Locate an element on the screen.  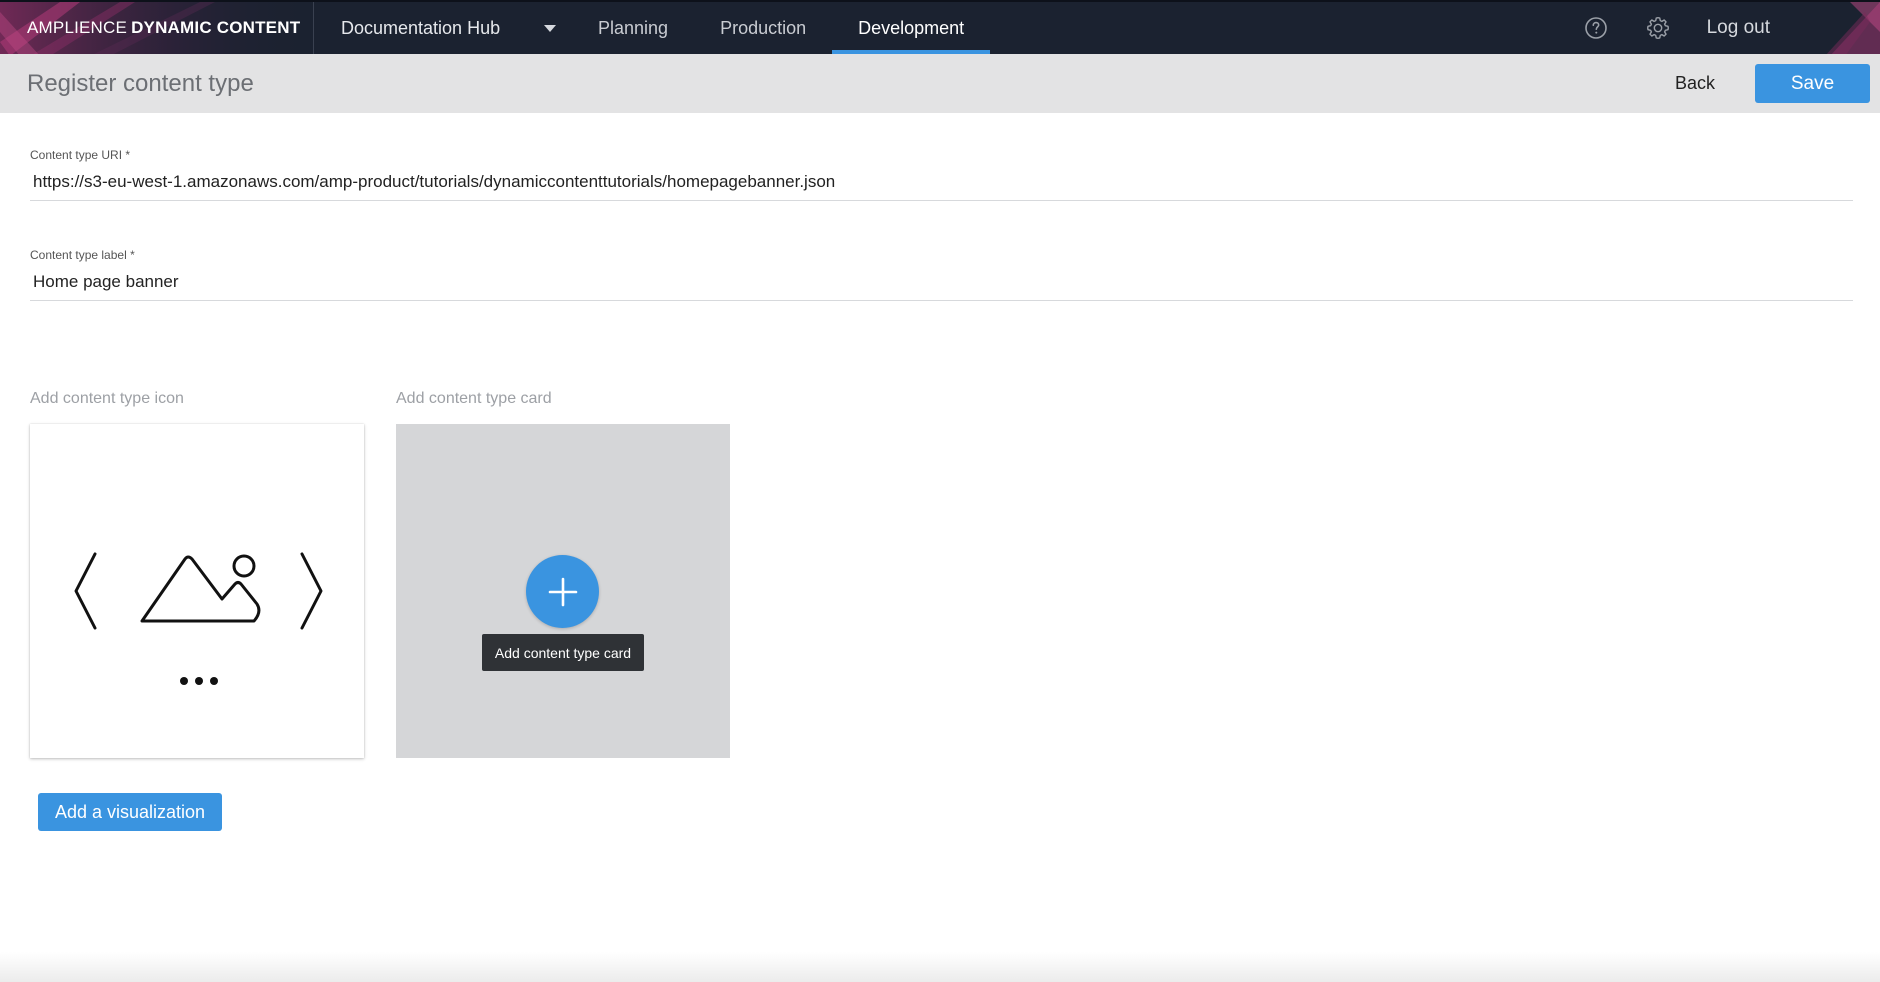
logout-label: Log out is located at coordinates (1738, 27).